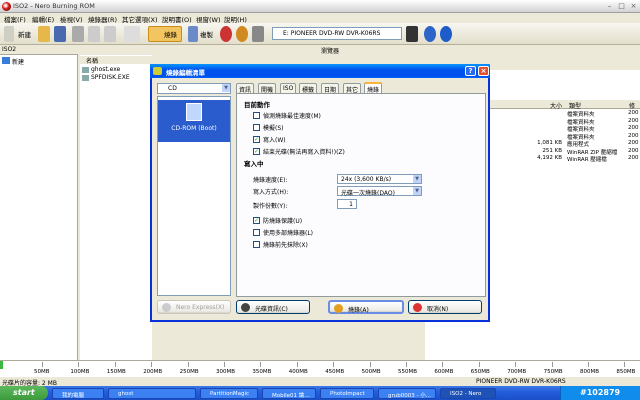  What do you see at coordinates (270, 206) in the screenshot?
I see `copies-label: 製作份數(Y):` at bounding box center [270, 206].